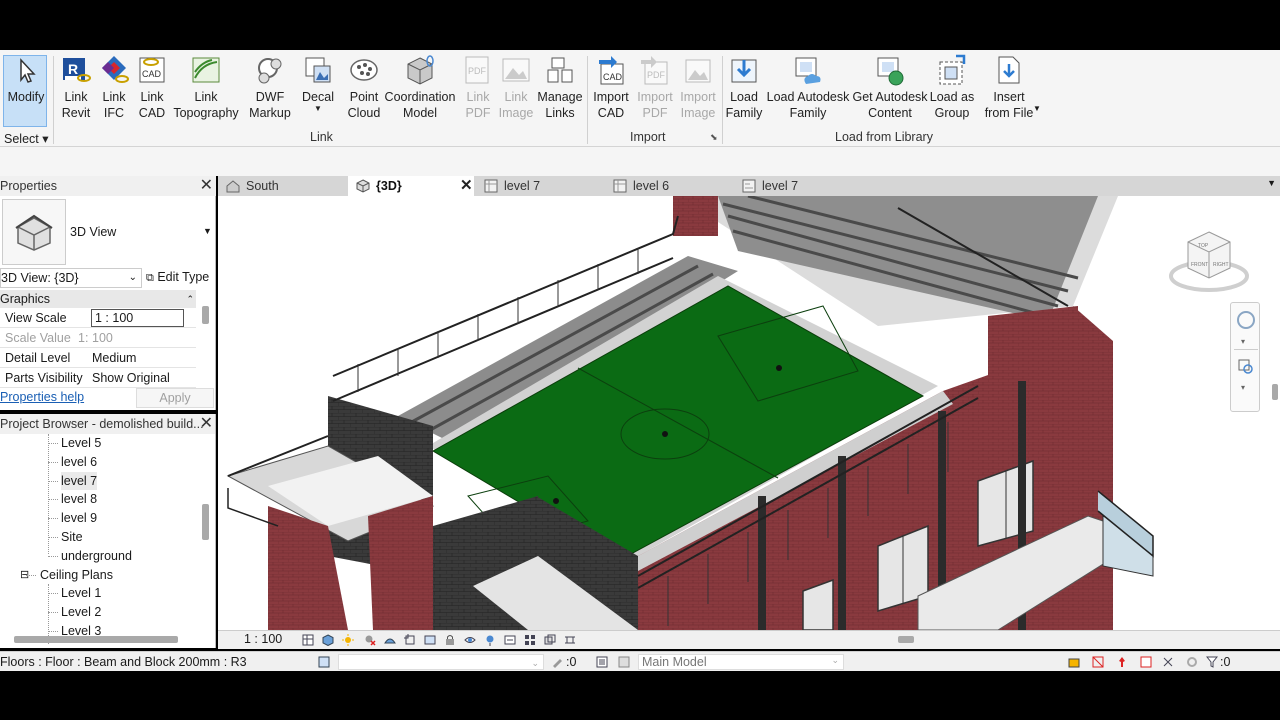  I want to click on type-selector-thumbnail, so click(34, 232).